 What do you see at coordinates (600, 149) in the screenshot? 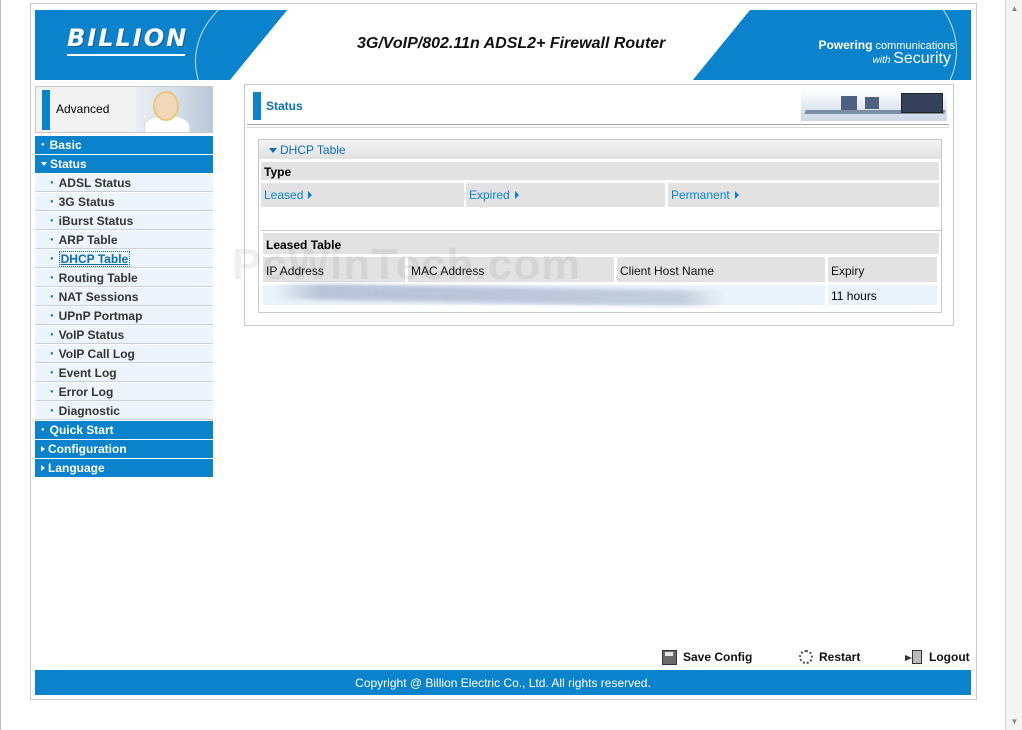
I see `dhcp-table-header: DHCP Table` at bounding box center [600, 149].